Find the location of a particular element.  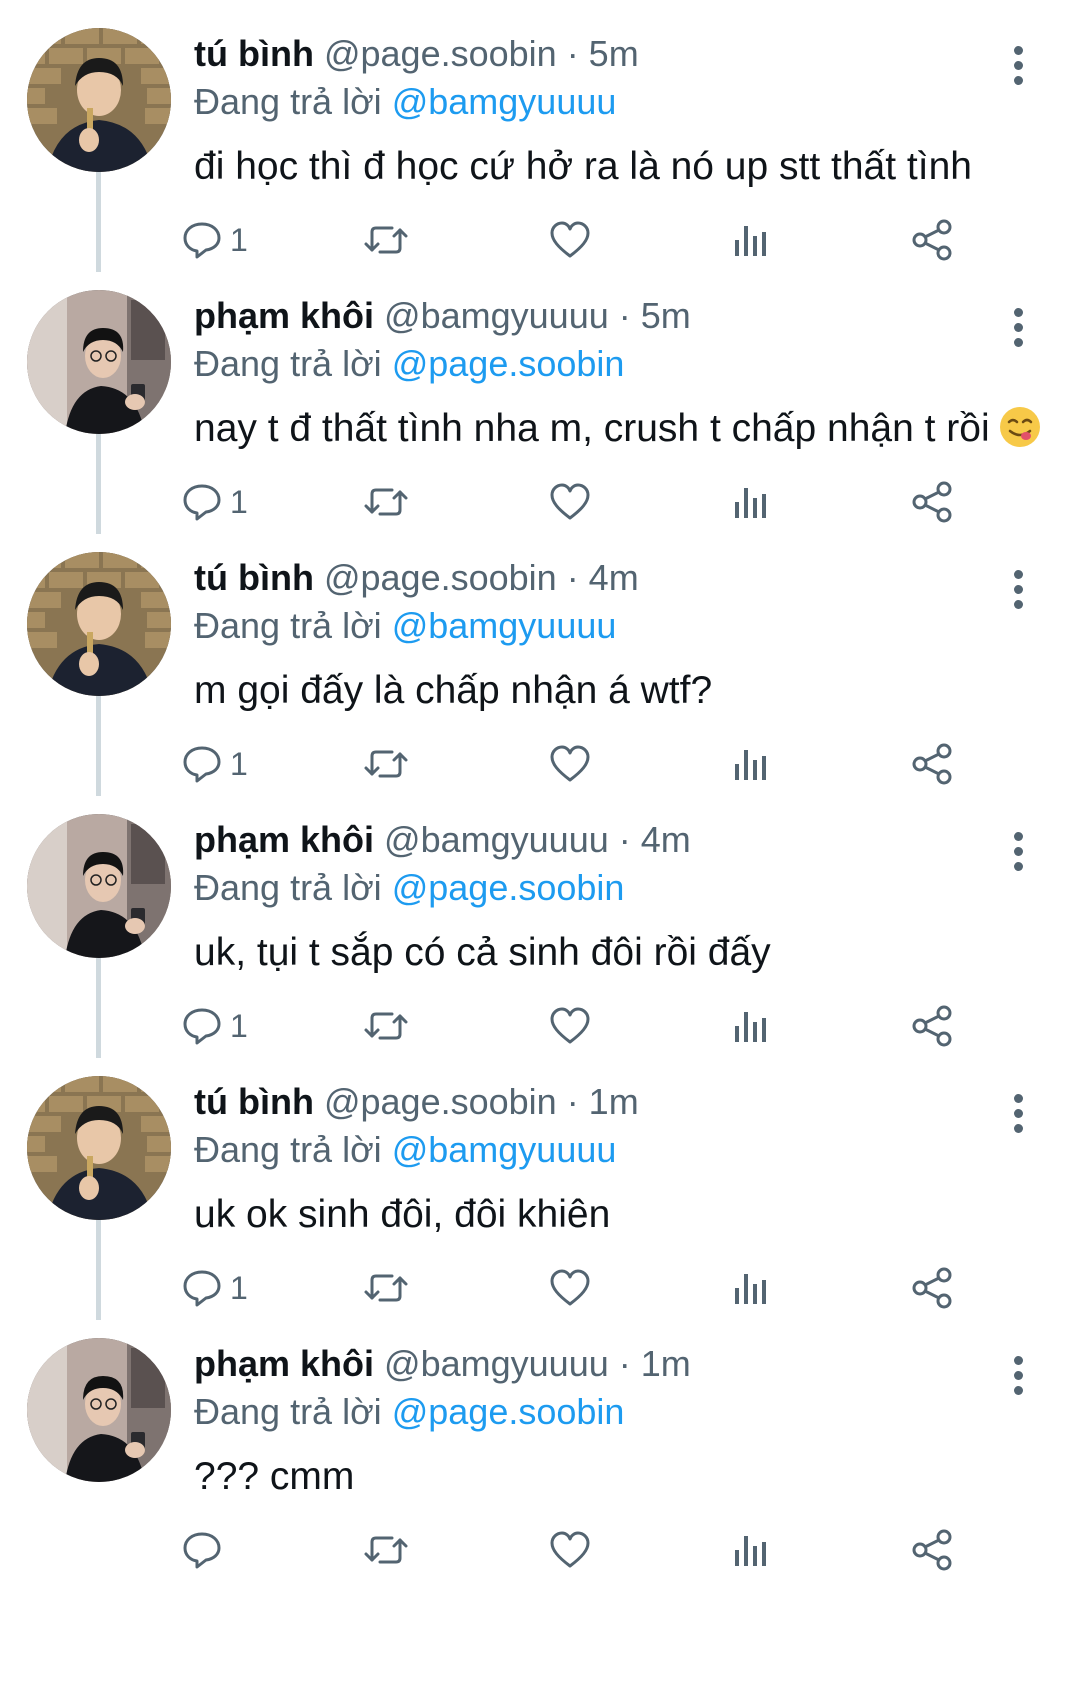

tweet-text-content: uk ok sinh đôi, đôi khiên is located at coordinates (402, 1214).